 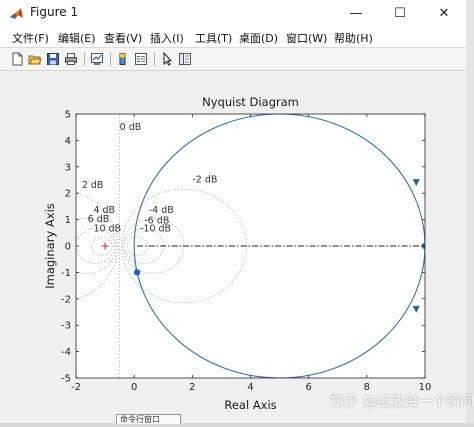 I want to click on m-circle-db-label: -4 dB, so click(x=161, y=210).